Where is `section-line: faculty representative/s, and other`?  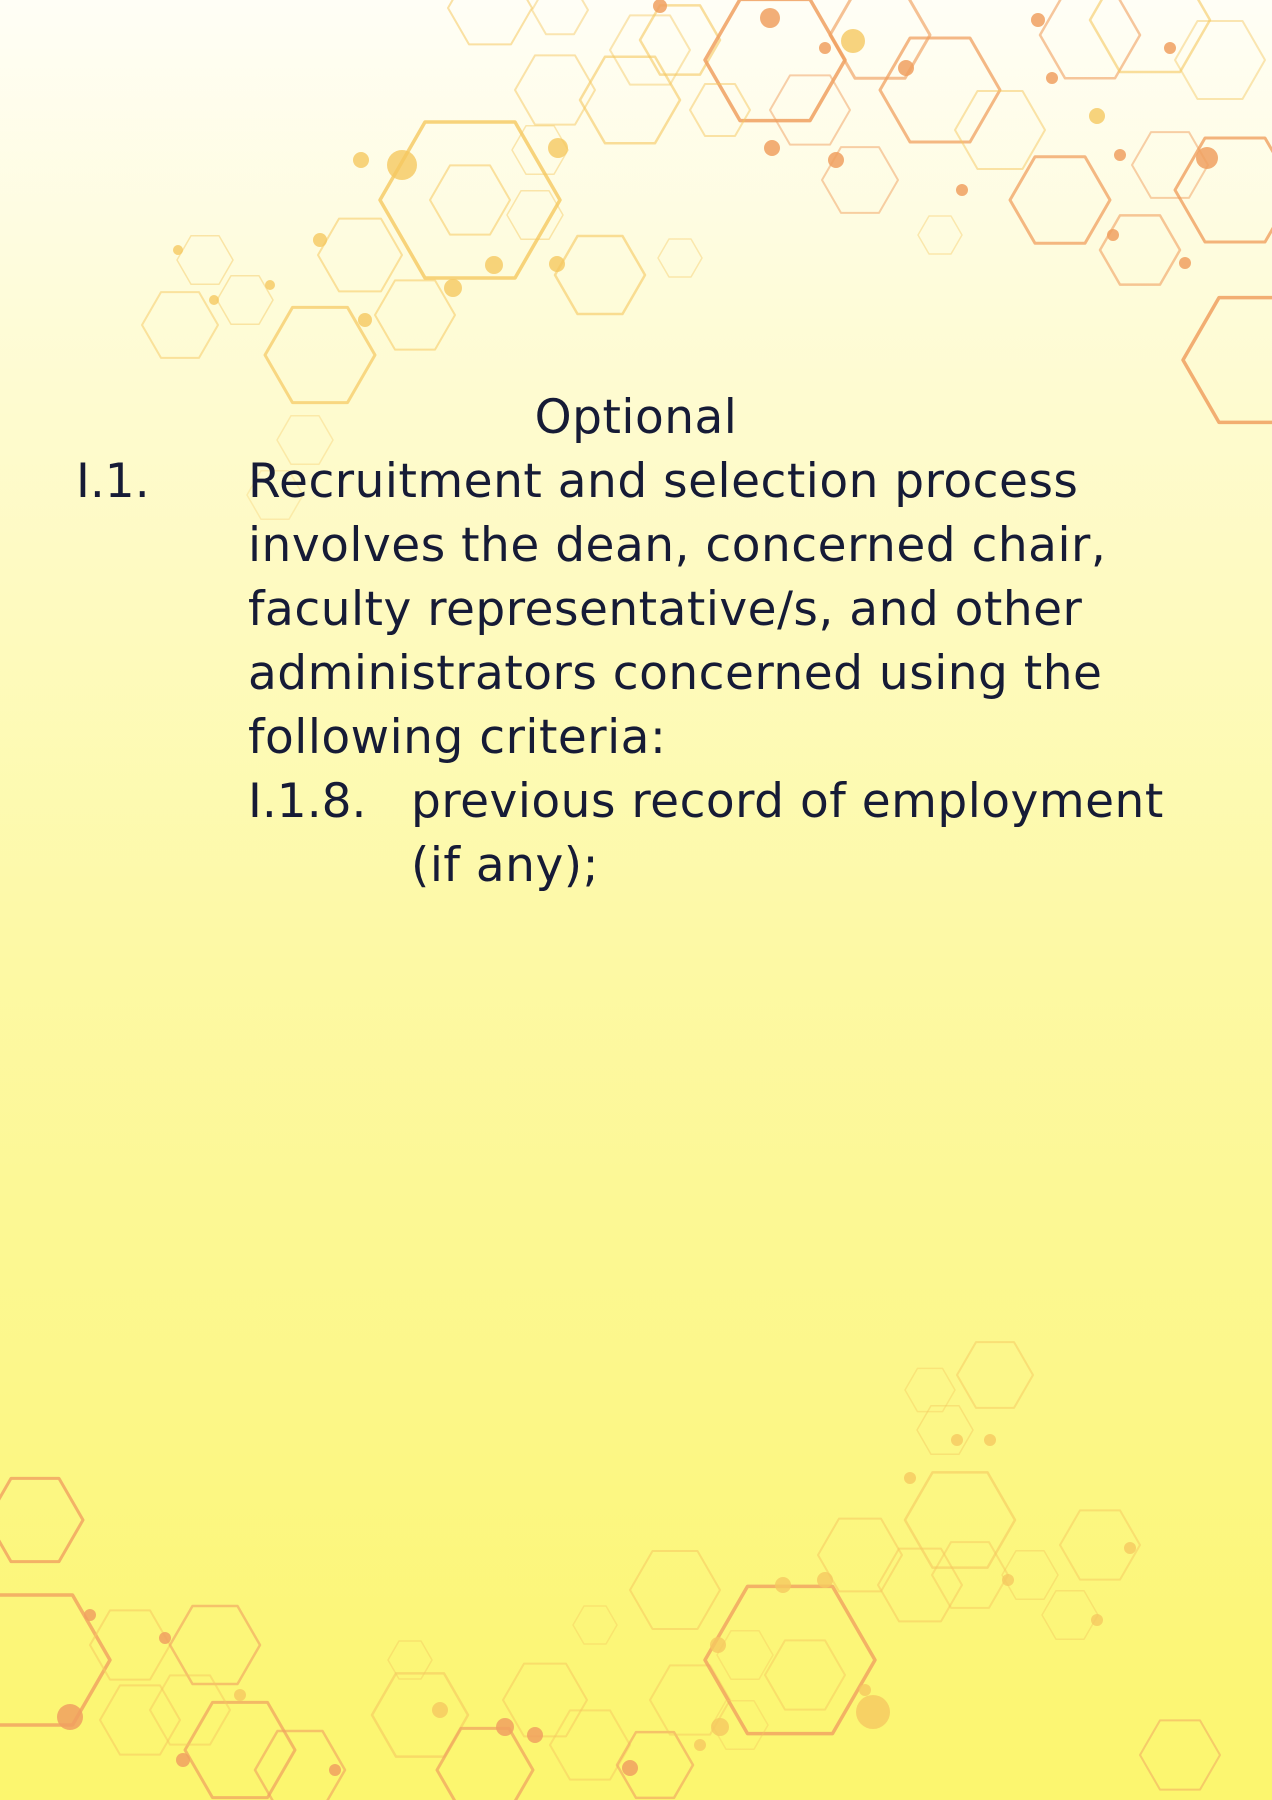 section-line: faculty representative/s, and other is located at coordinates (665, 609).